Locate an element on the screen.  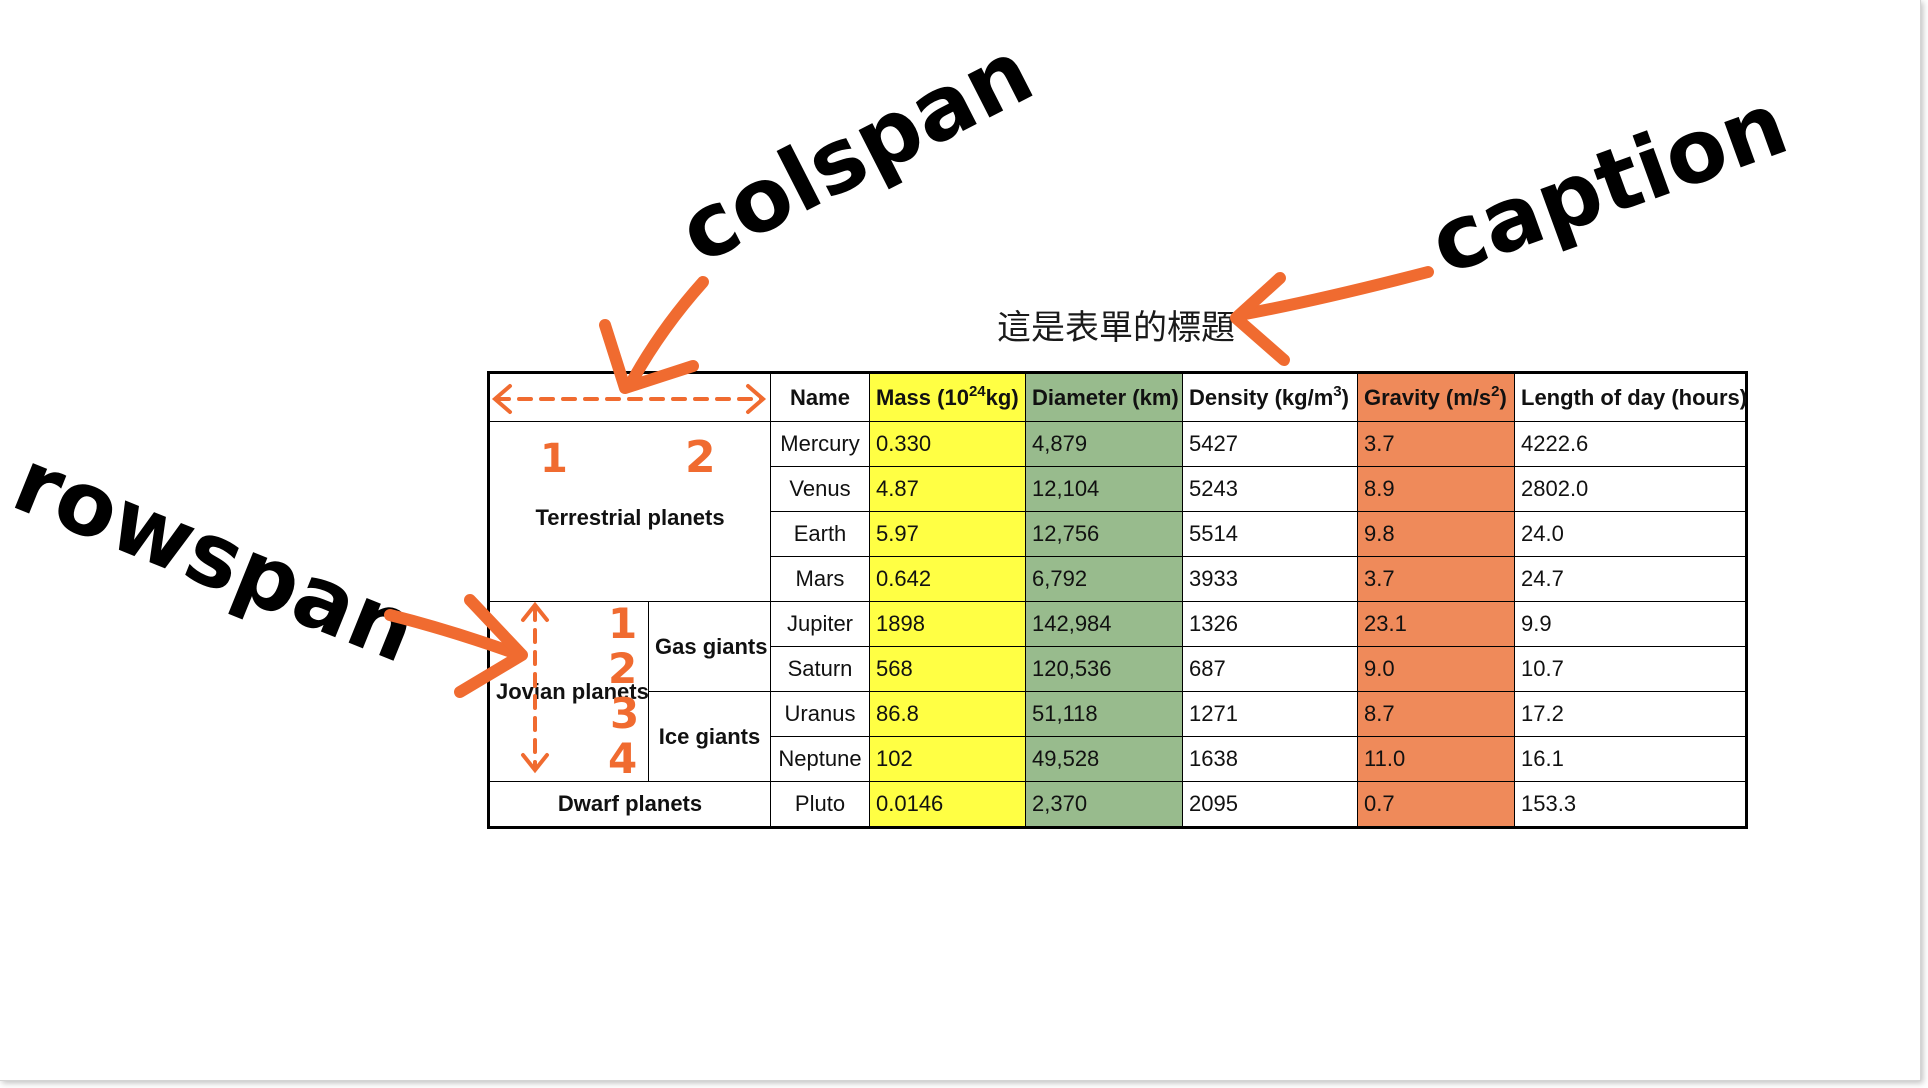
gravity-cell: 9.8 is located at coordinates (1436, 534).